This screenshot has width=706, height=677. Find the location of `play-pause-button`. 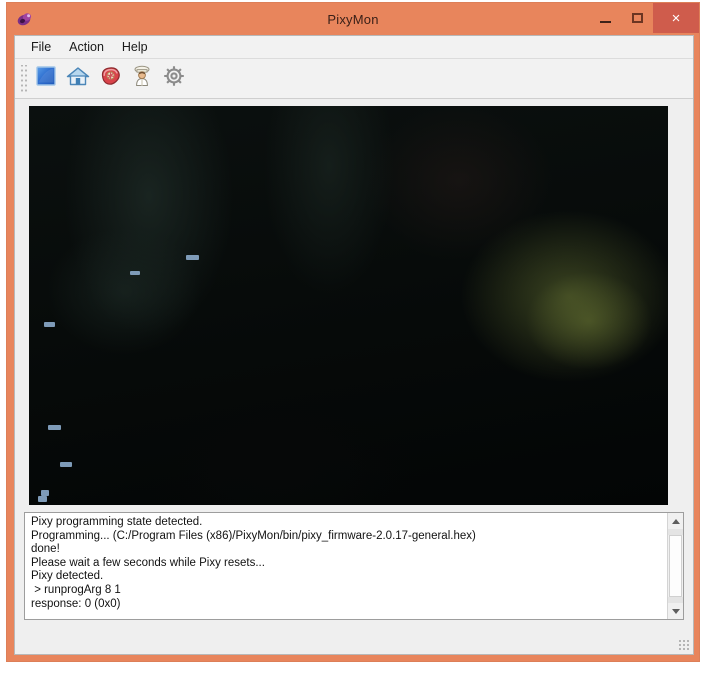

play-pause-button is located at coordinates (46, 79).